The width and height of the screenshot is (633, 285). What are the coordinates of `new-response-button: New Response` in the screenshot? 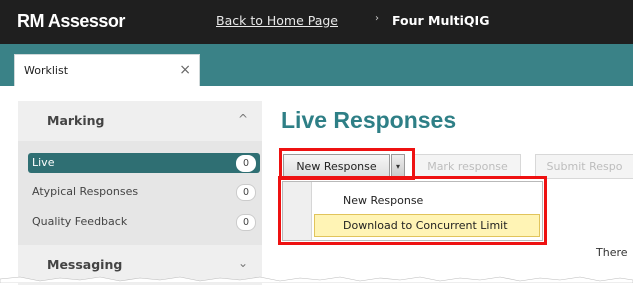 It's located at (336, 166).